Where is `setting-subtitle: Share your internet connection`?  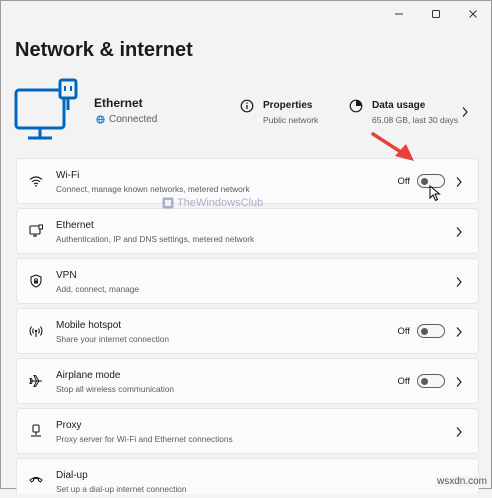
setting-subtitle: Share your internet connection is located at coordinates (113, 339).